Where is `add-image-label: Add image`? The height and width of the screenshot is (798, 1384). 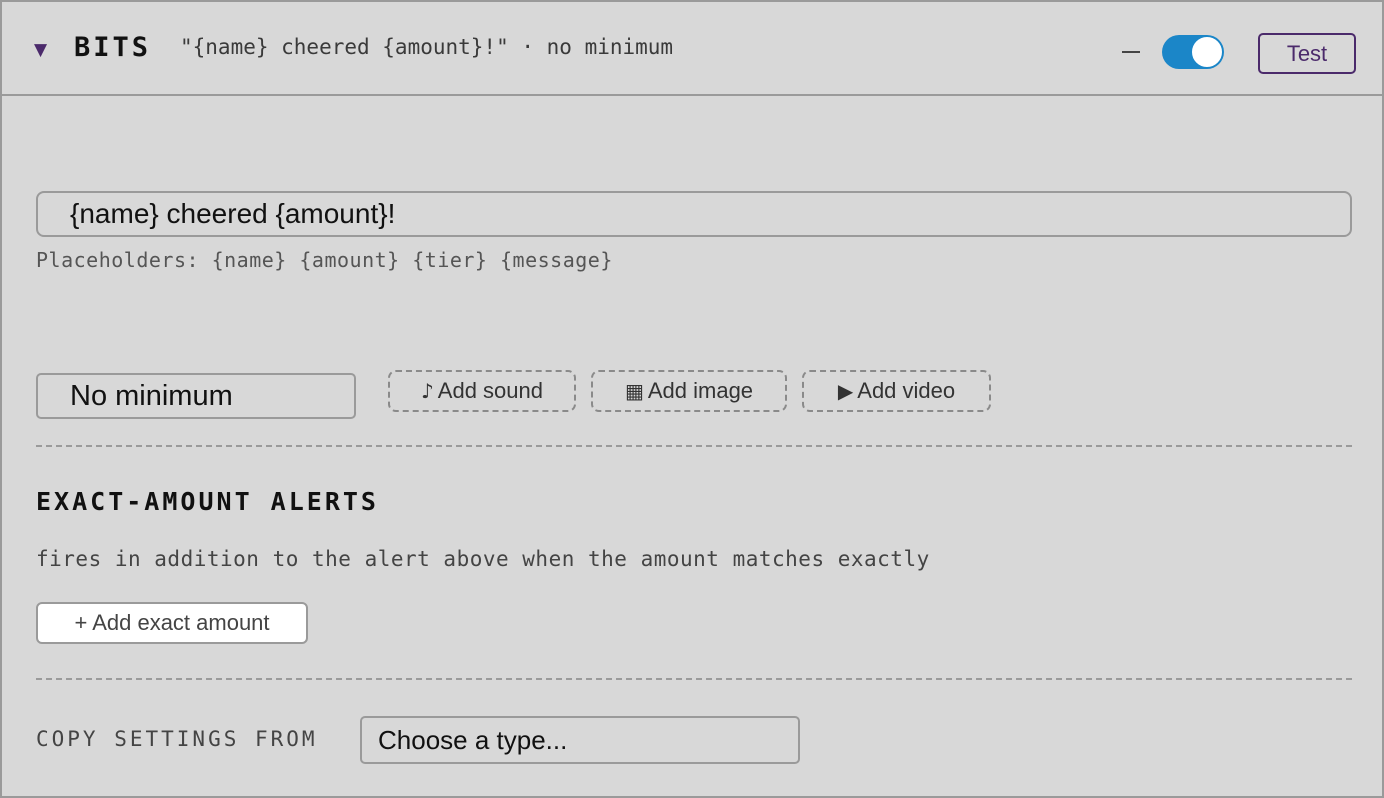 add-image-label: Add image is located at coordinates (700, 390).